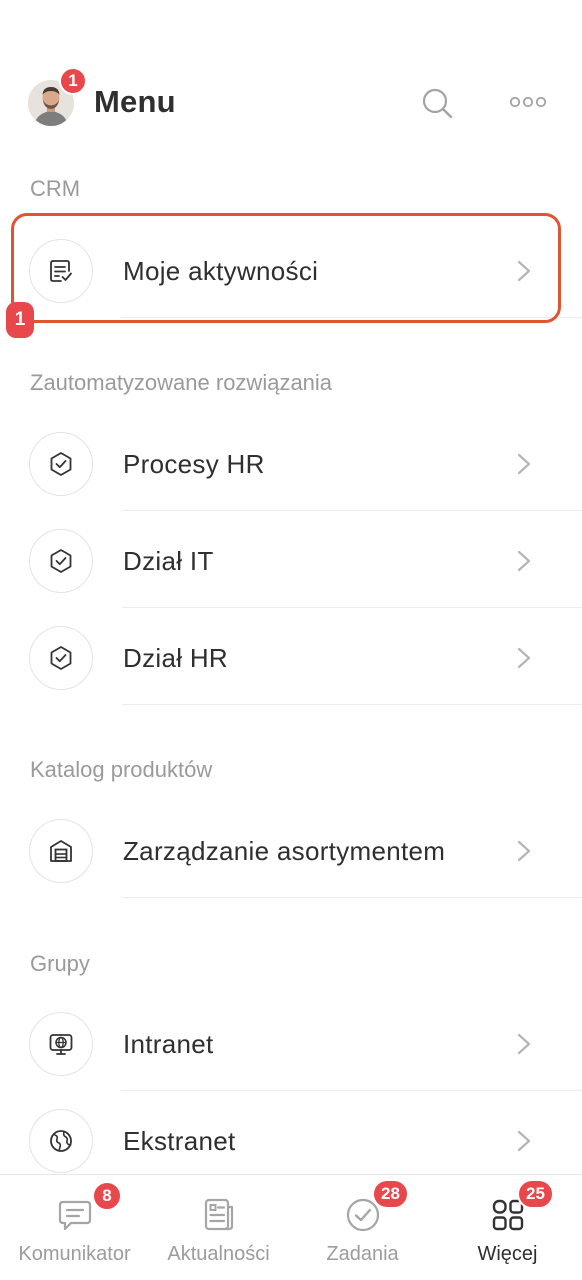  What do you see at coordinates (362, 1254) in the screenshot?
I see `tab-label: Zadania` at bounding box center [362, 1254].